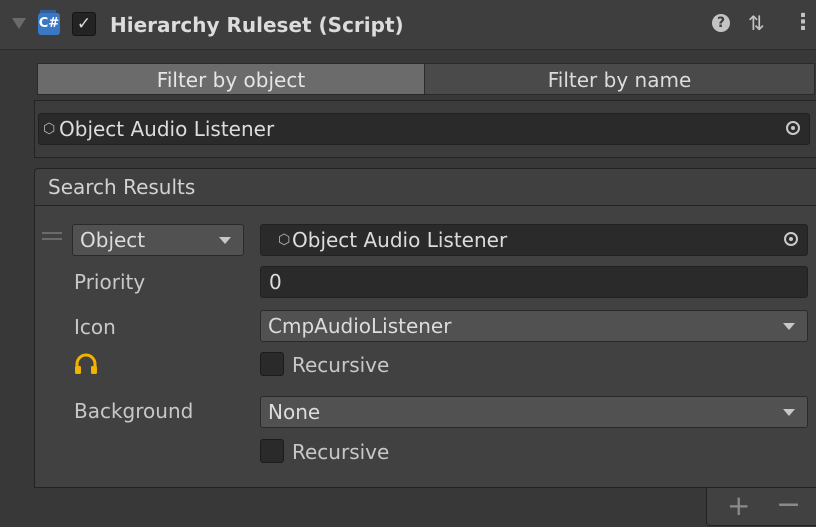 This screenshot has height=527, width=816. What do you see at coordinates (86, 363) in the screenshot?
I see `headphones-icon` at bounding box center [86, 363].